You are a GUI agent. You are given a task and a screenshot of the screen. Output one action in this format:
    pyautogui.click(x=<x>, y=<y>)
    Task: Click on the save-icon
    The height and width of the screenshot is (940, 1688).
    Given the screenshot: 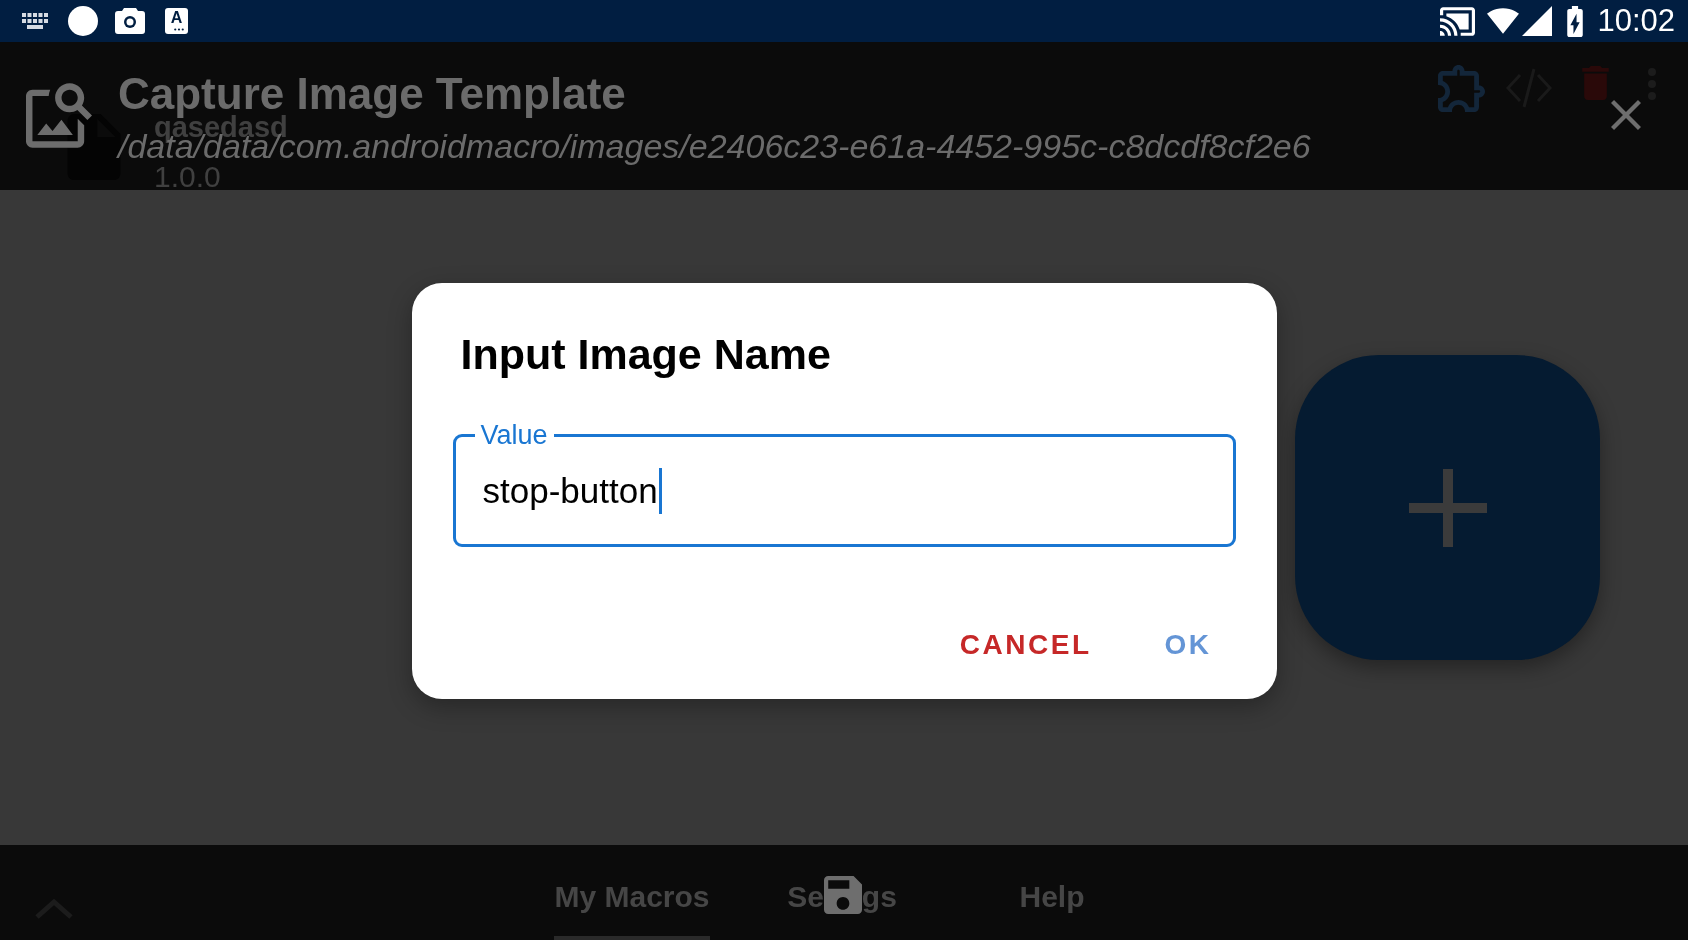 What is the action you would take?
    pyautogui.click(x=842, y=895)
    